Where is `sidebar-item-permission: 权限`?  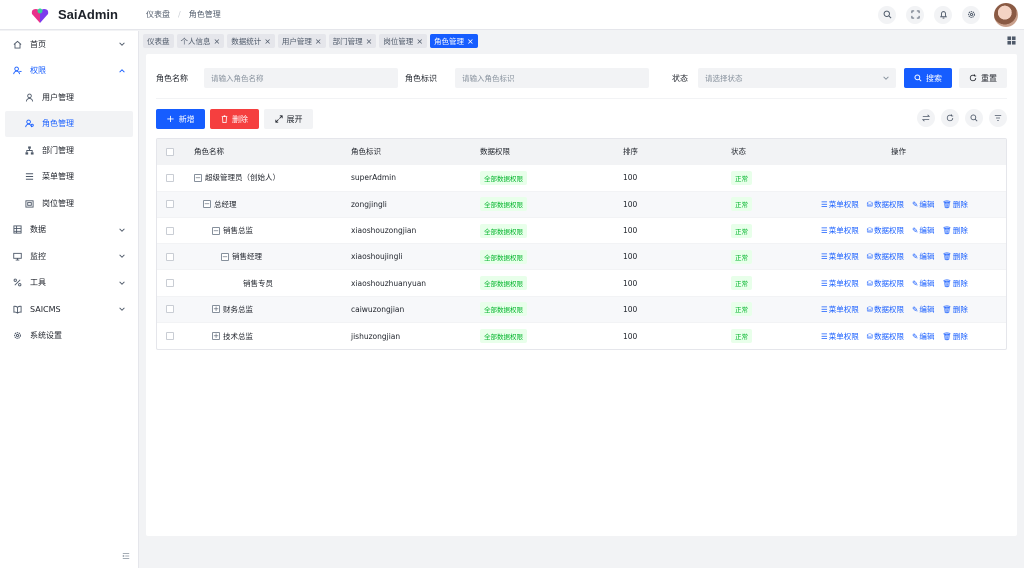 sidebar-item-permission: 权限 is located at coordinates (69, 71).